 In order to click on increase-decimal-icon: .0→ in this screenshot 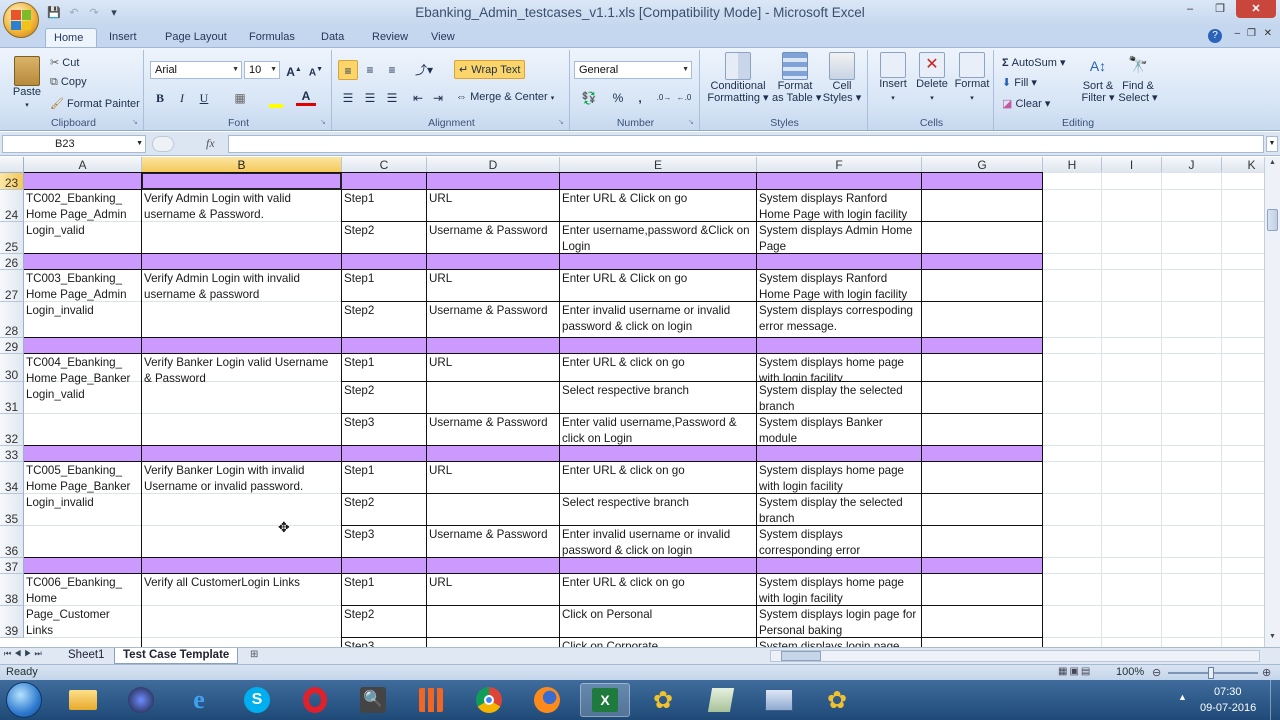, I will do `click(664, 98)`.